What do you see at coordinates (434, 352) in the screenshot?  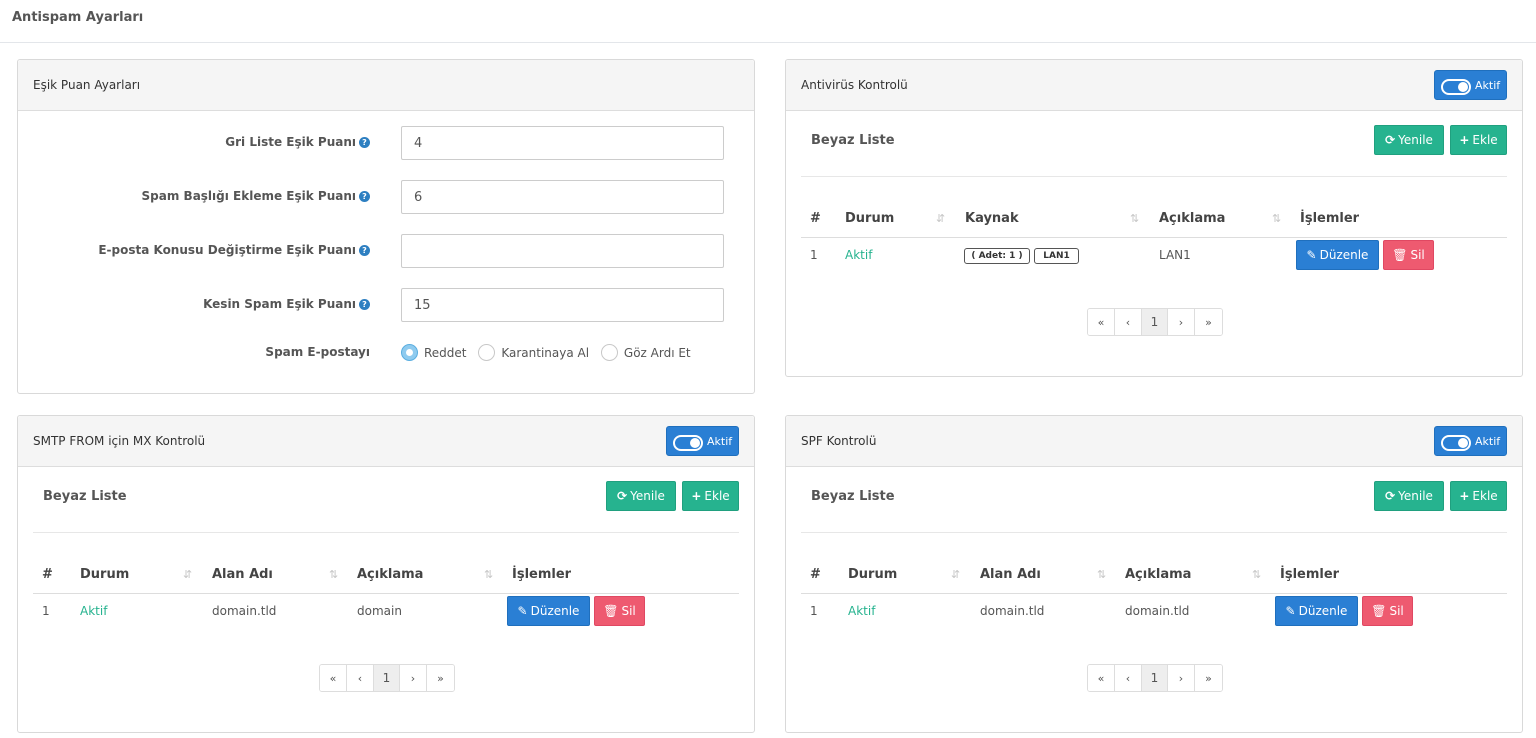 I see `radio-reject: Reddet` at bounding box center [434, 352].